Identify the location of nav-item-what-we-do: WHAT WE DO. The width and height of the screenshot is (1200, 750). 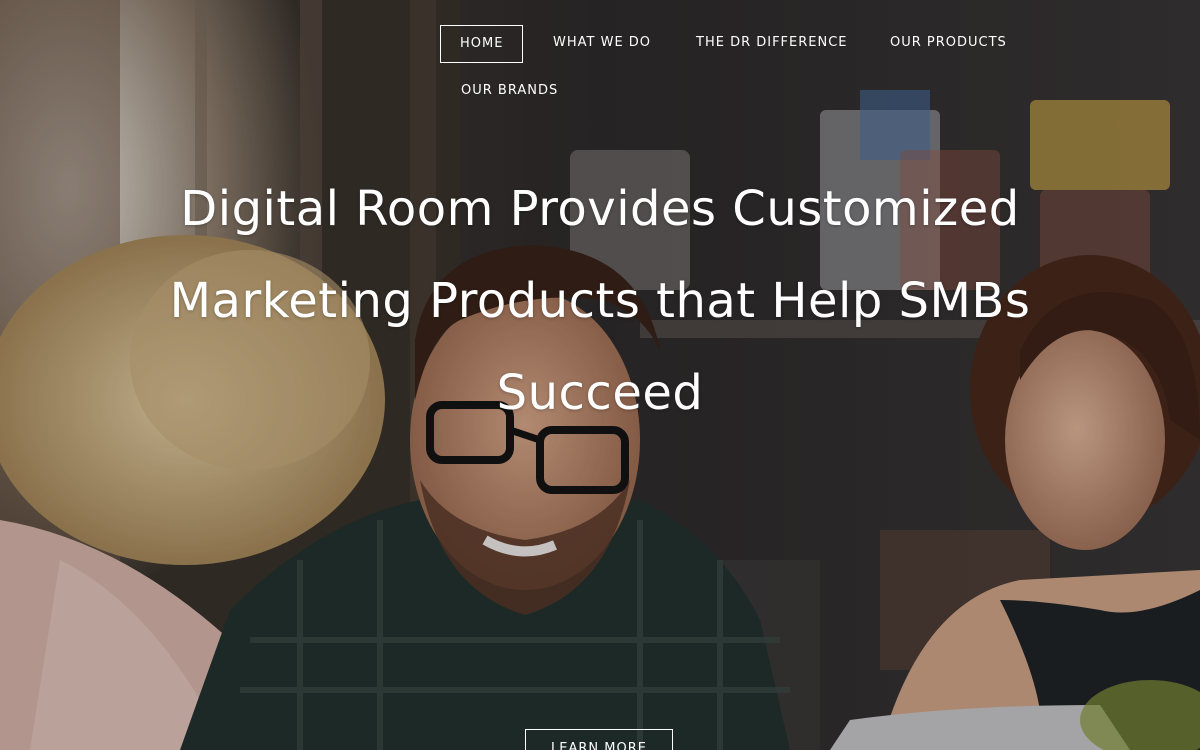
(602, 43).